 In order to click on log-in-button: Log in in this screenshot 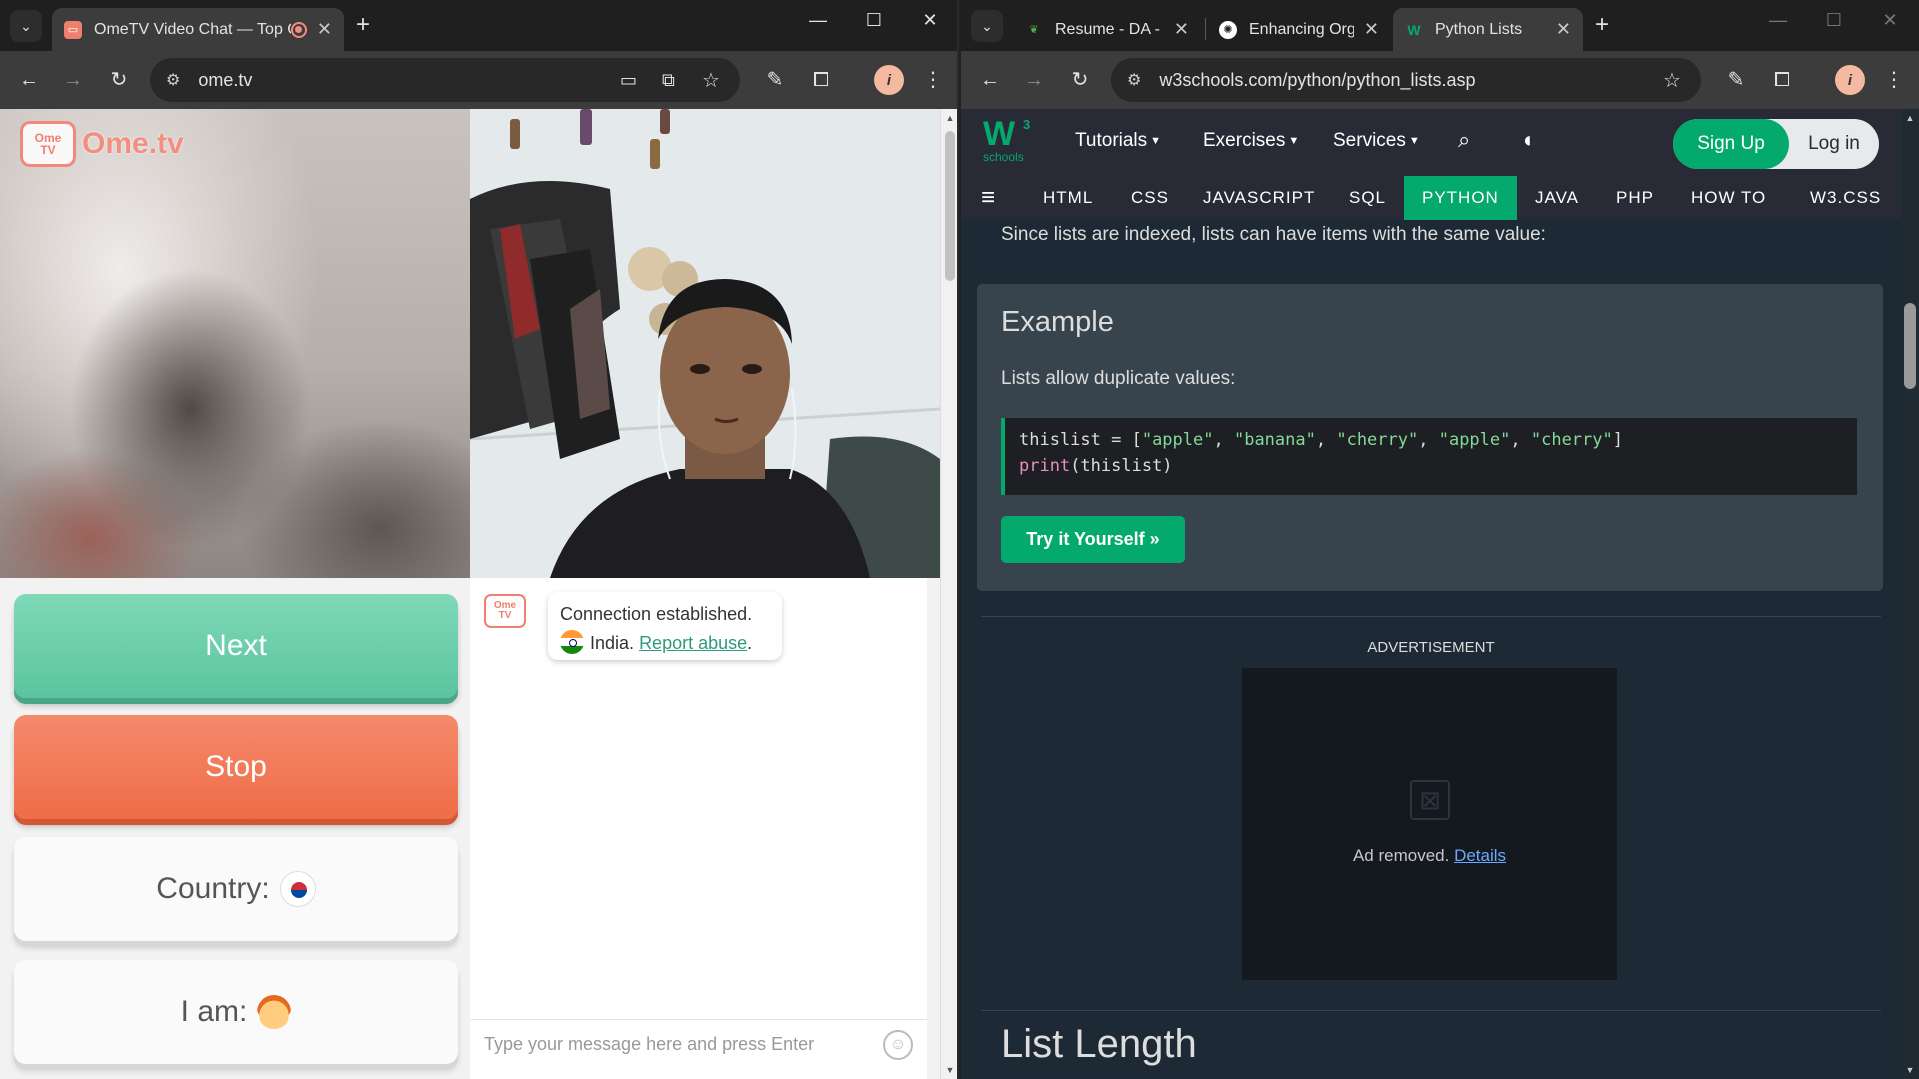, I will do `click(1834, 144)`.